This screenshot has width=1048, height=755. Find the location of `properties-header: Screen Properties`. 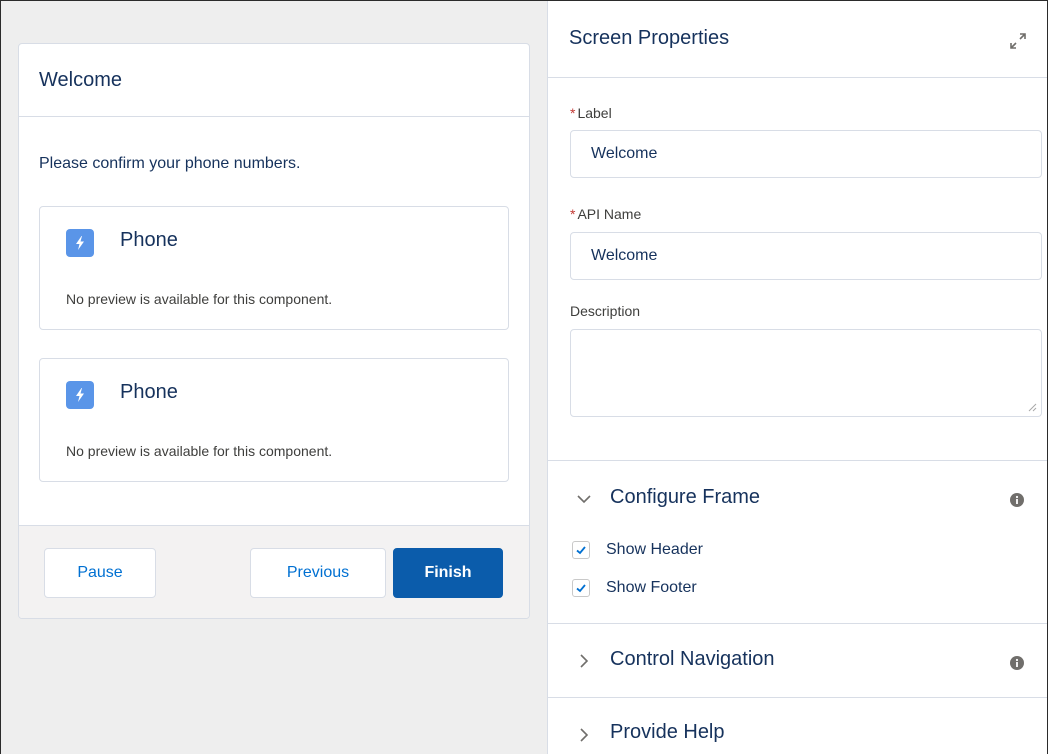

properties-header: Screen Properties is located at coordinates (797, 39).